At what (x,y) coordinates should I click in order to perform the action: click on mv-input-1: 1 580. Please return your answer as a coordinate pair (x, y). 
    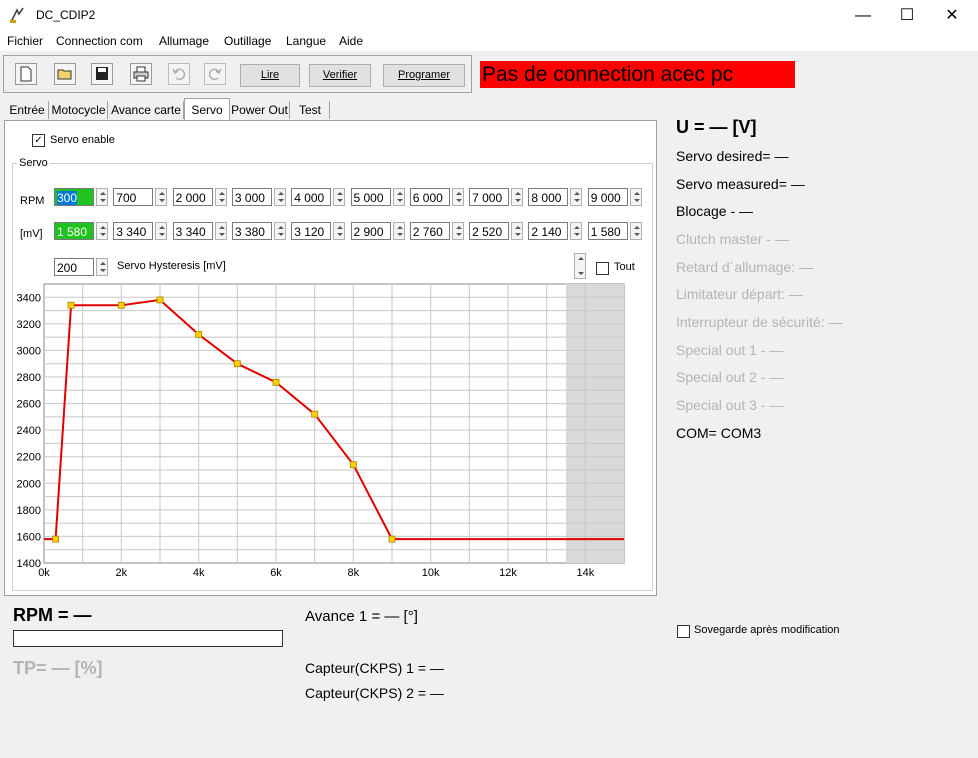
    Looking at the image, I should click on (74, 231).